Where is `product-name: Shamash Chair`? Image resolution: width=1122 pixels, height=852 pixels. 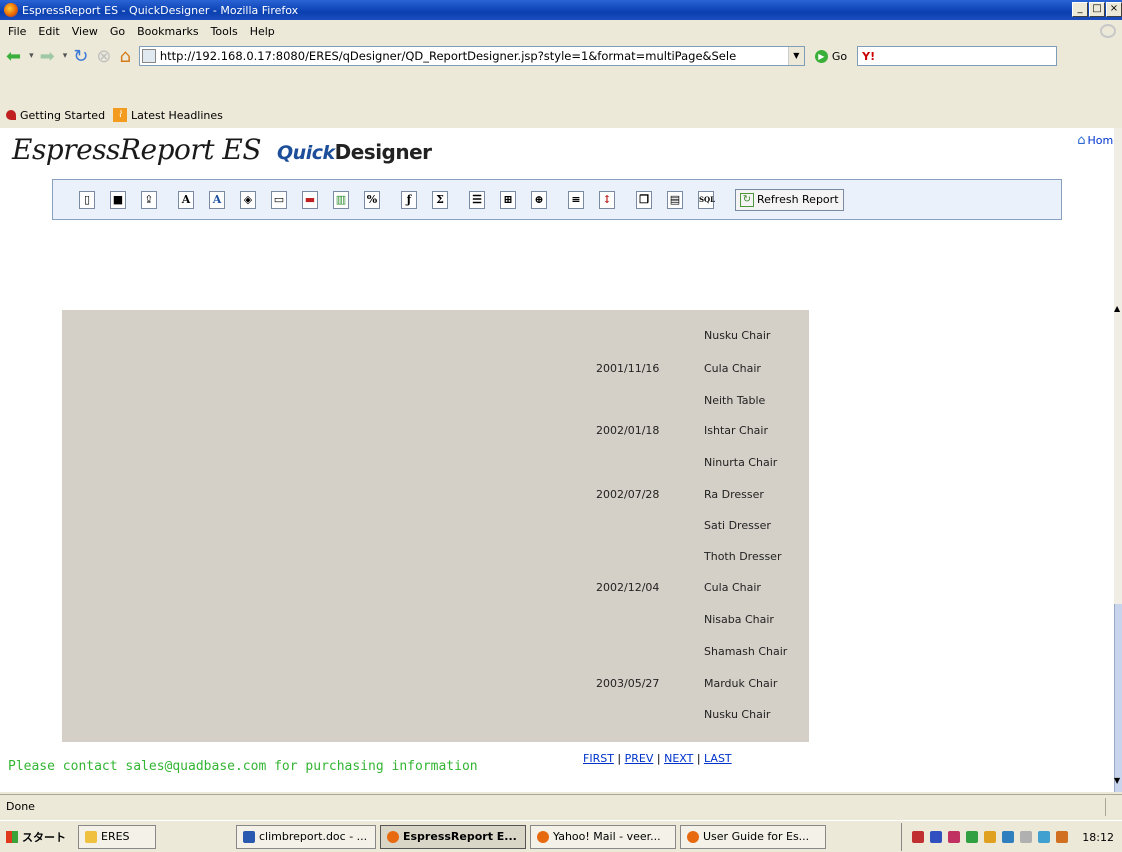
product-name: Shamash Chair is located at coordinates (746, 651).